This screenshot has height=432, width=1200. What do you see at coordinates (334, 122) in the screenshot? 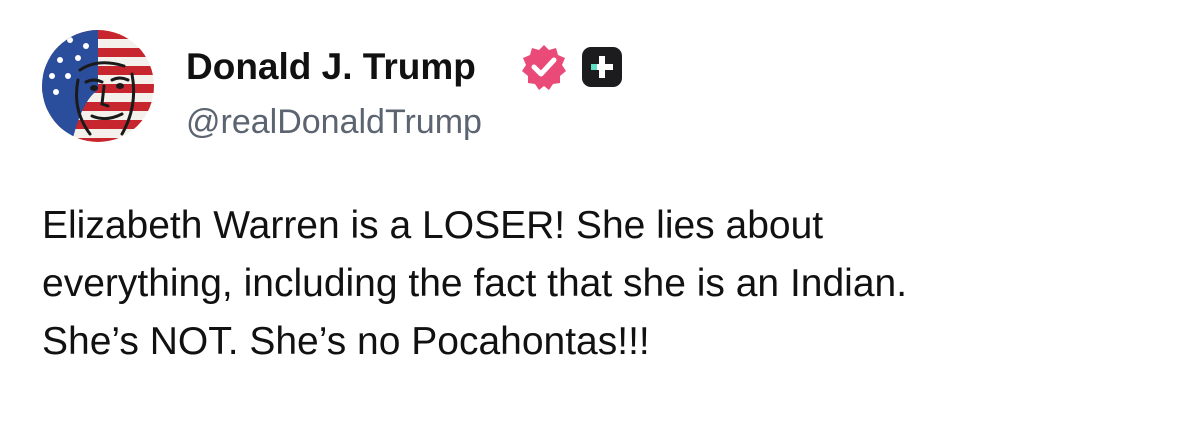
I see `author-handle: @realDonaldTrump` at bounding box center [334, 122].